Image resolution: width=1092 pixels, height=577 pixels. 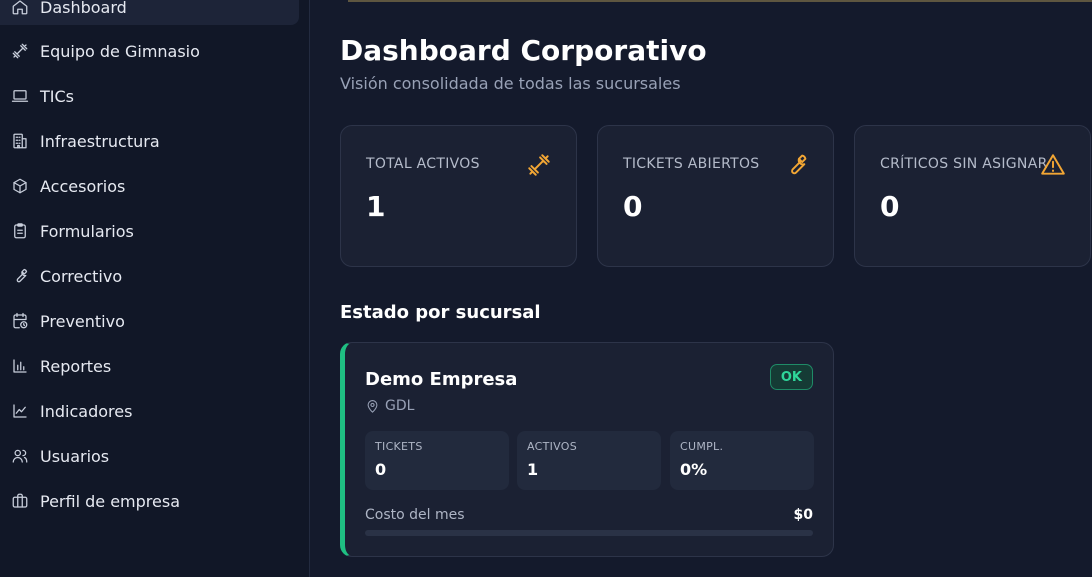 What do you see at coordinates (149, 411) in the screenshot?
I see `sidebar-item-indicadores: Indicadores` at bounding box center [149, 411].